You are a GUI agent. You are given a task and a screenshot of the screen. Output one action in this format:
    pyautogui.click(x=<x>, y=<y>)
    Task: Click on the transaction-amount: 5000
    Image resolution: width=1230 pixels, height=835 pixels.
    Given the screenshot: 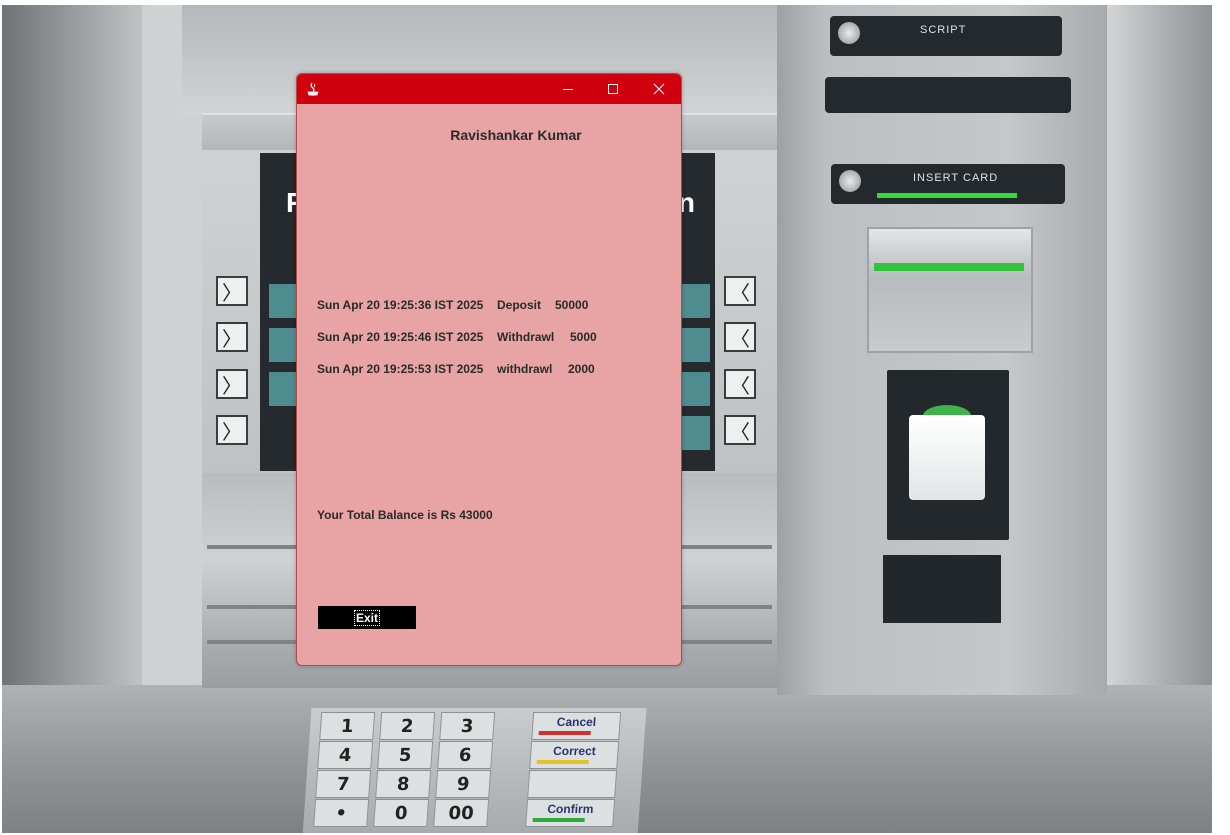 What is the action you would take?
    pyautogui.click(x=583, y=337)
    